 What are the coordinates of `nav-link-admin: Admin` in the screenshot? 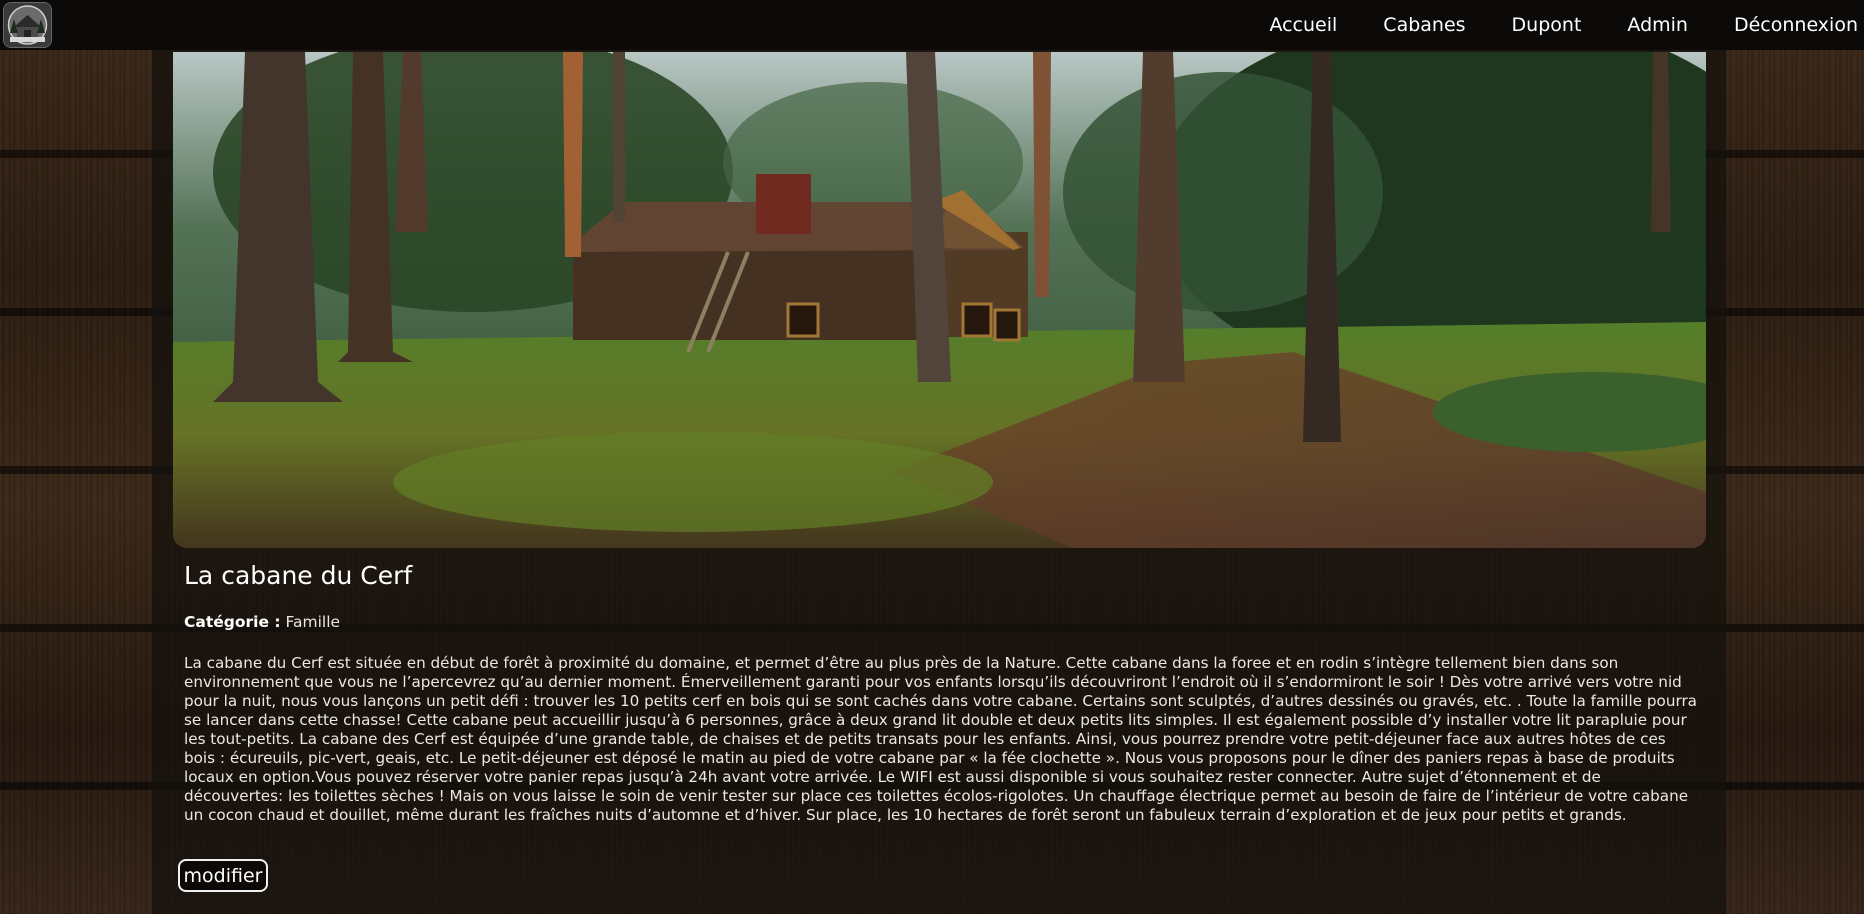 It's located at (1657, 25).